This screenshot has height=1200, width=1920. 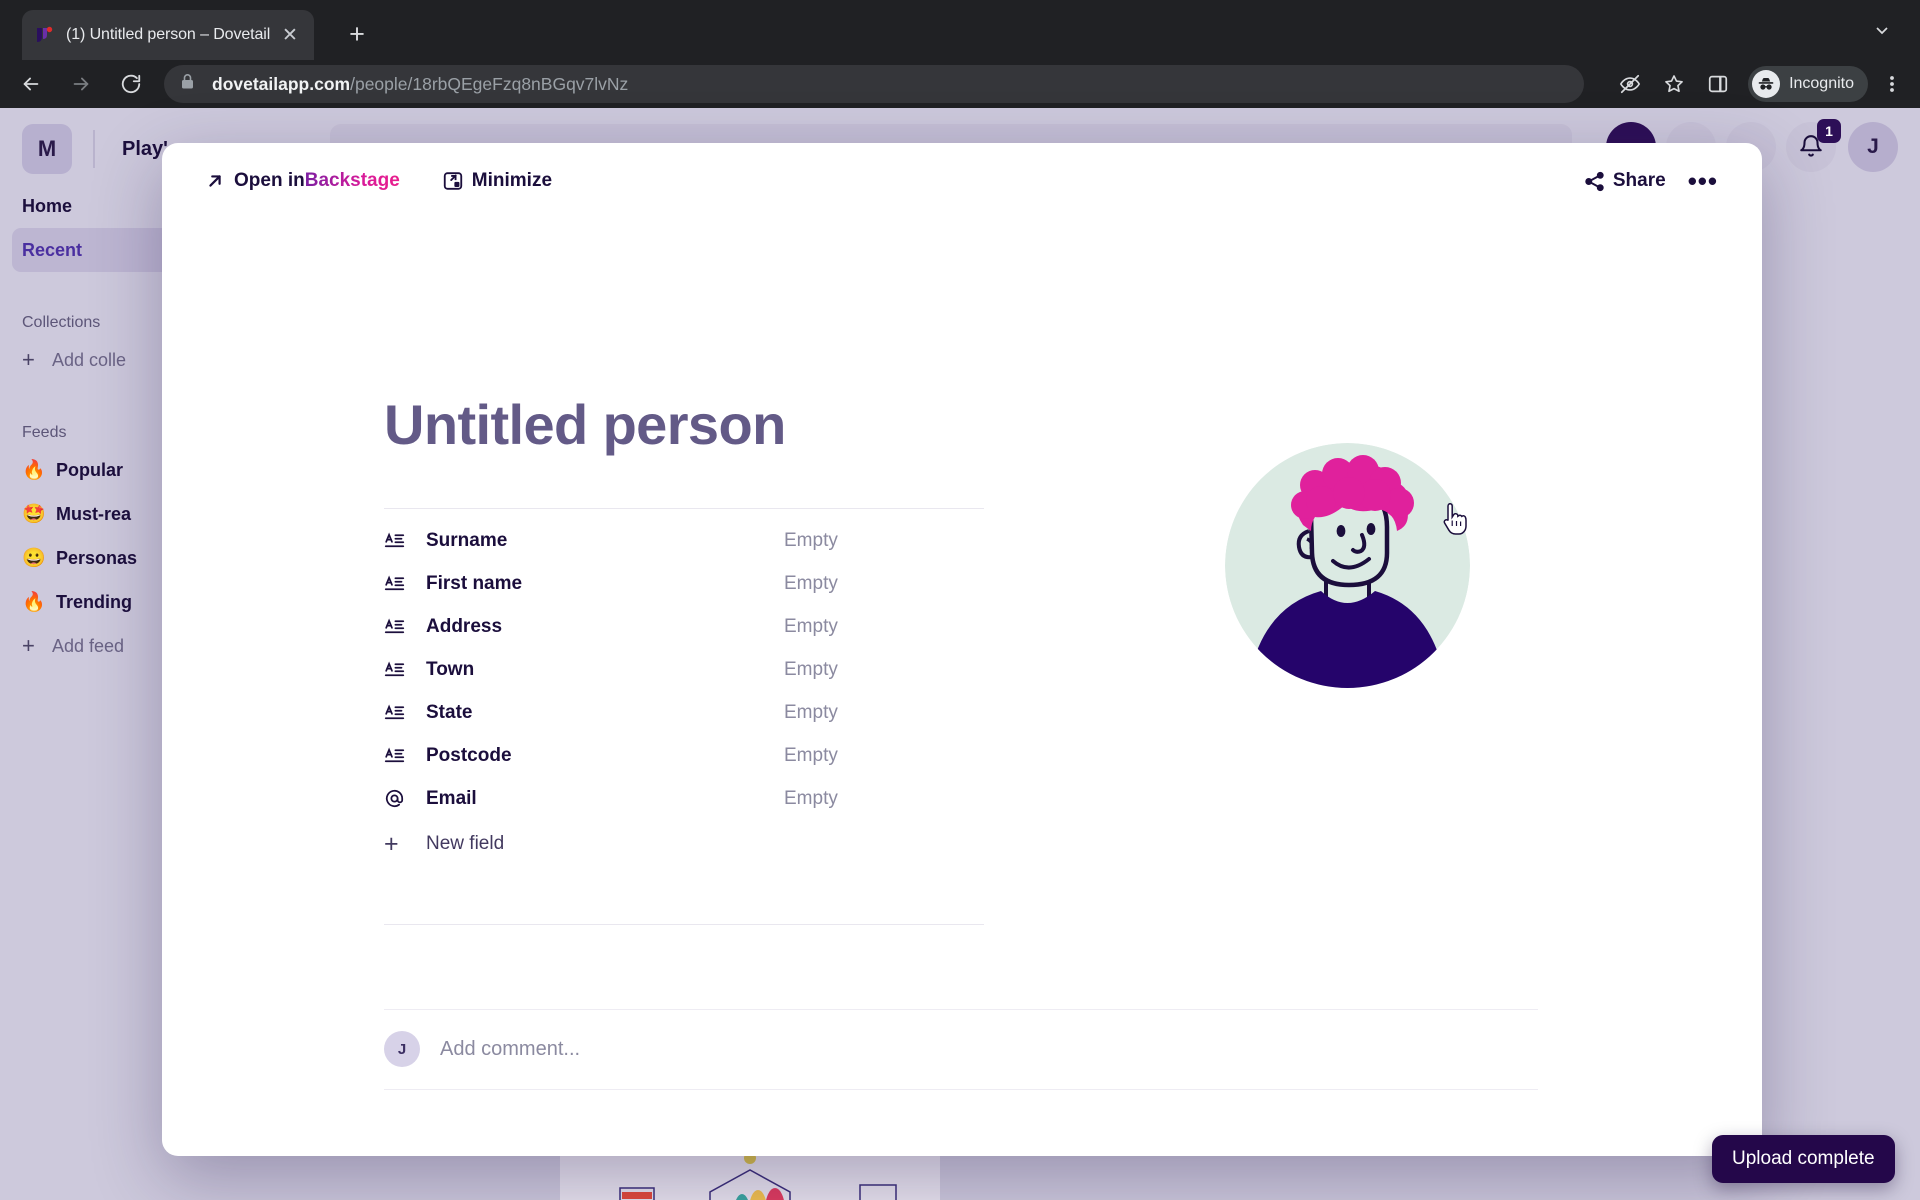 I want to click on toast-message: Upload complete, so click(x=1803, y=1158).